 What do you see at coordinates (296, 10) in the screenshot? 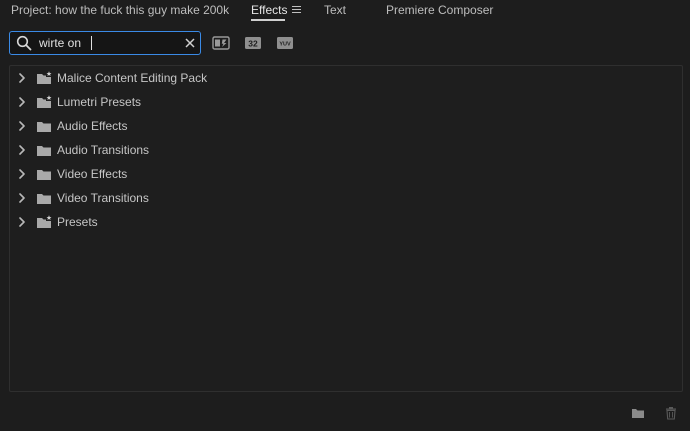
I see `panel-menu-icon` at bounding box center [296, 10].